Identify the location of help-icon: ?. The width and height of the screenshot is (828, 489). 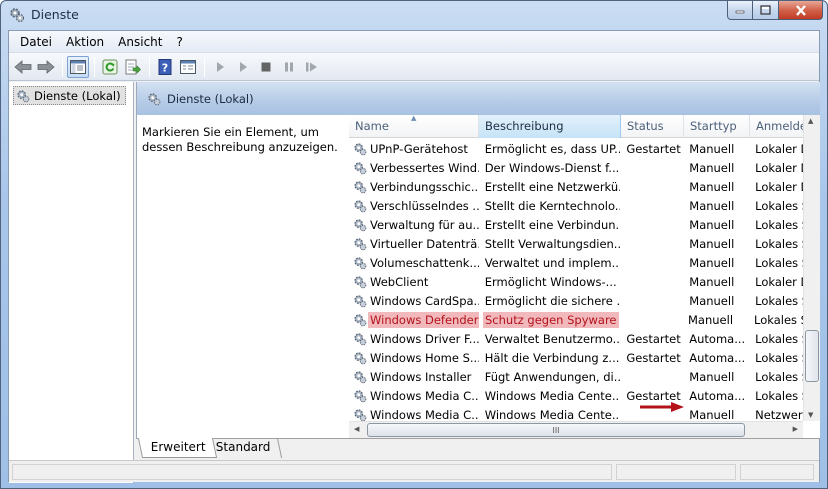
(165, 66).